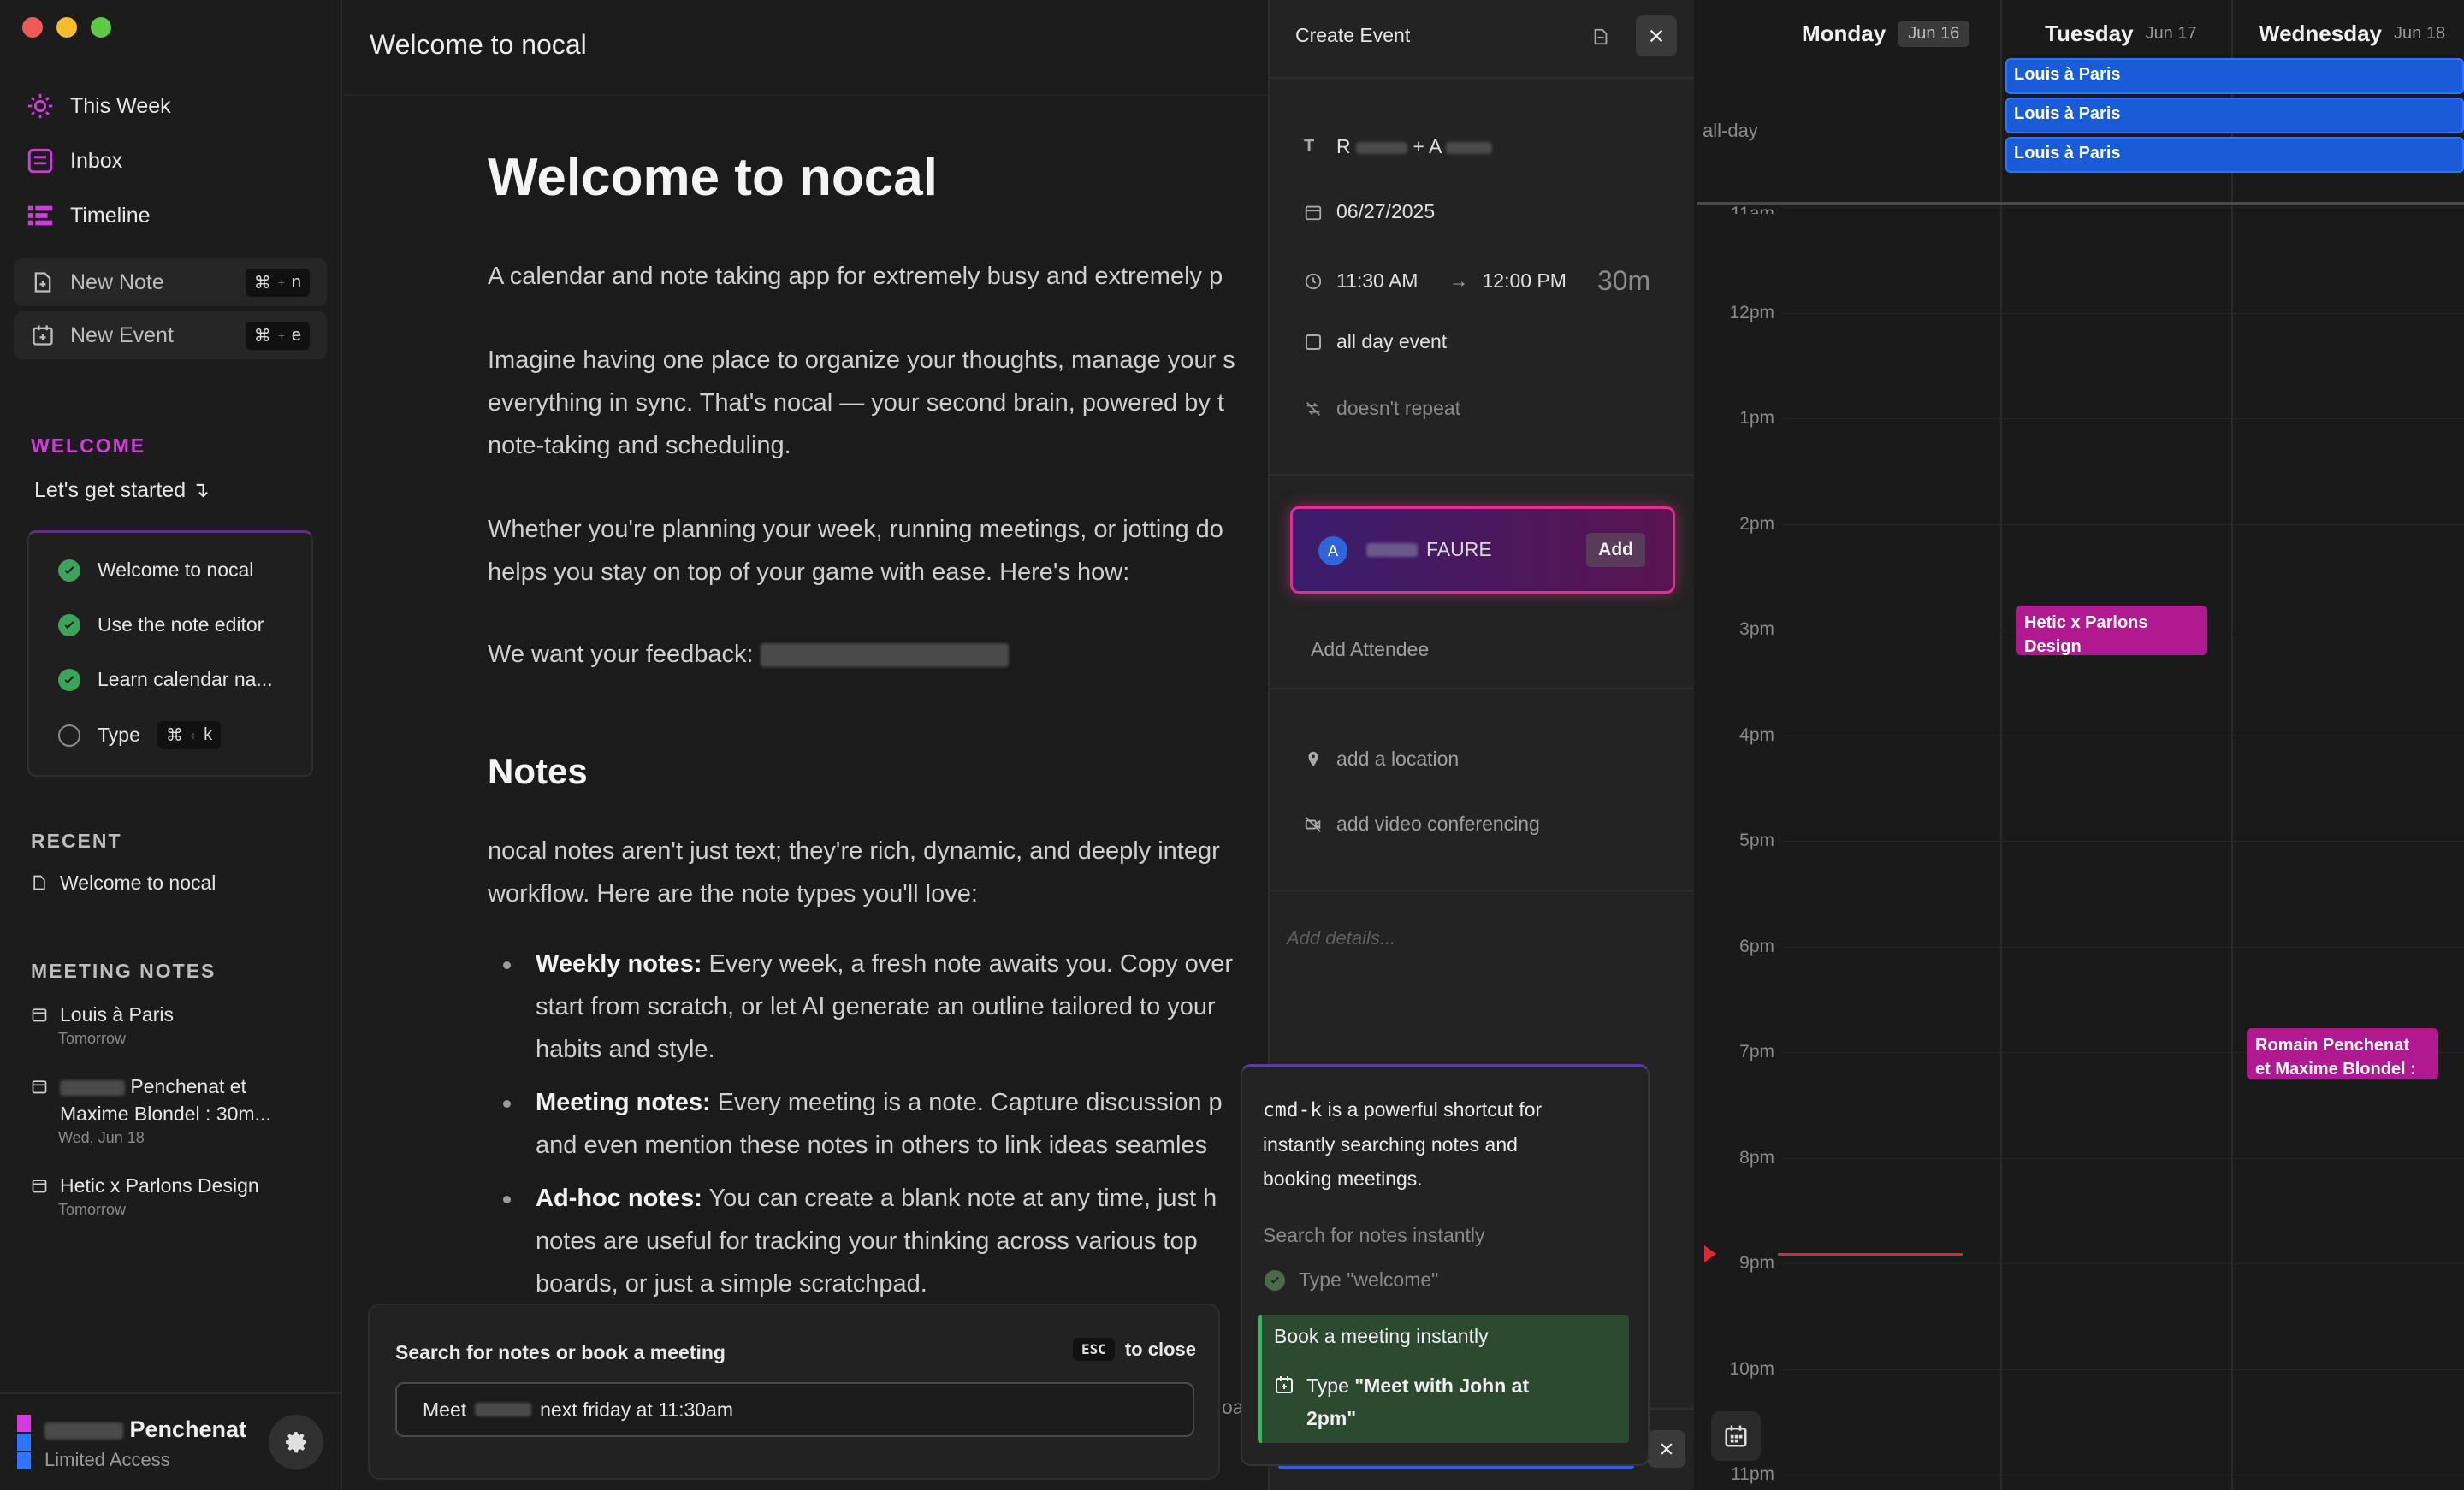  What do you see at coordinates (43, 336) in the screenshot?
I see `new-event-icon` at bounding box center [43, 336].